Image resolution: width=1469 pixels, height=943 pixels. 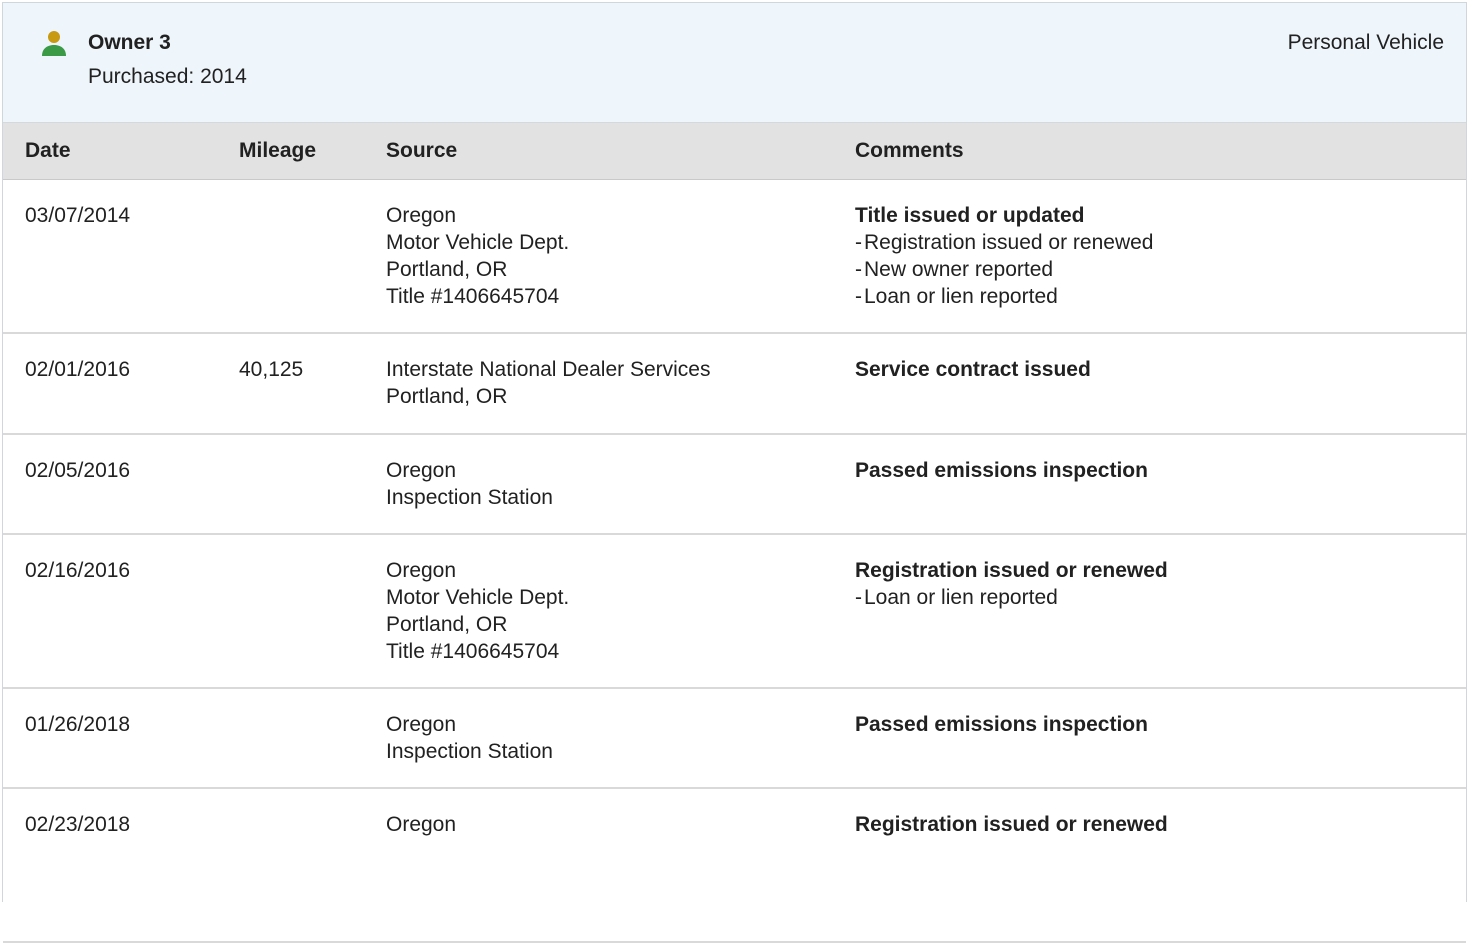 What do you see at coordinates (1149, 865) in the screenshot?
I see `cell-comments: Registration issued or renewed` at bounding box center [1149, 865].